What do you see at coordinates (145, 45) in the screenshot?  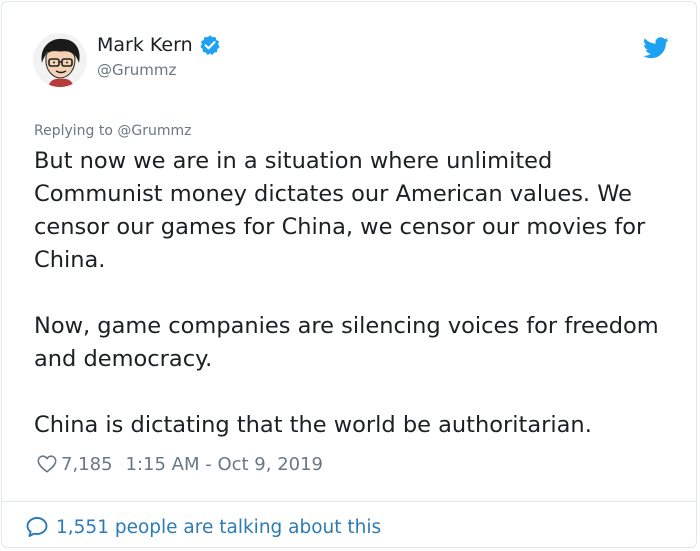 I see `author-name-text: Mark Kern` at bounding box center [145, 45].